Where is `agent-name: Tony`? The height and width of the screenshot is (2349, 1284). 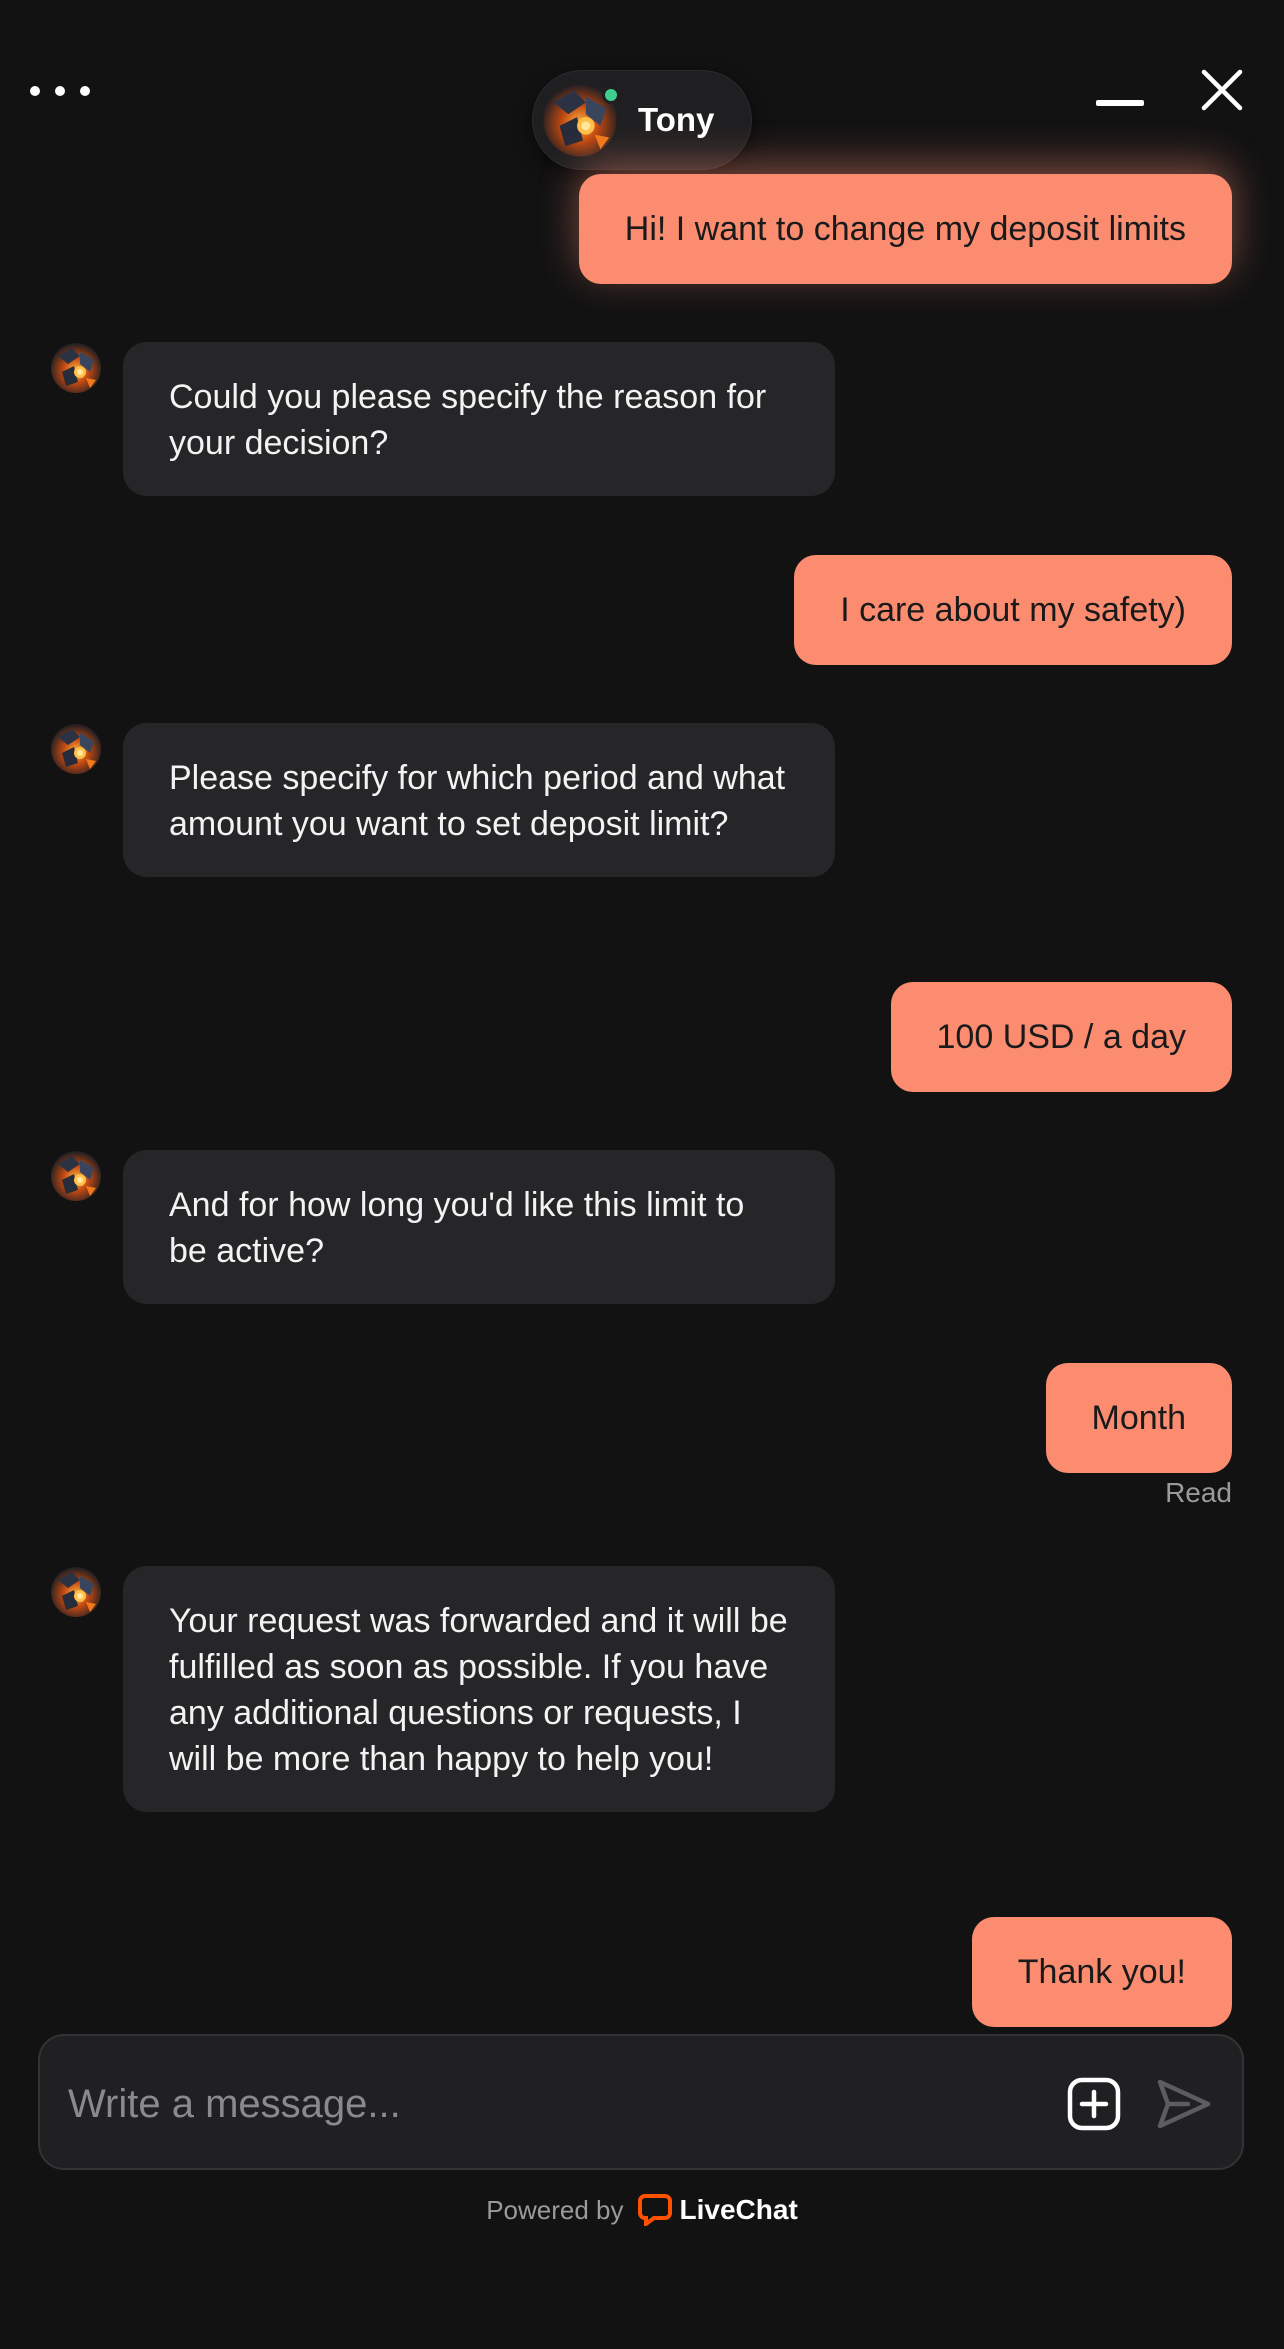
agent-name: Tony is located at coordinates (676, 119).